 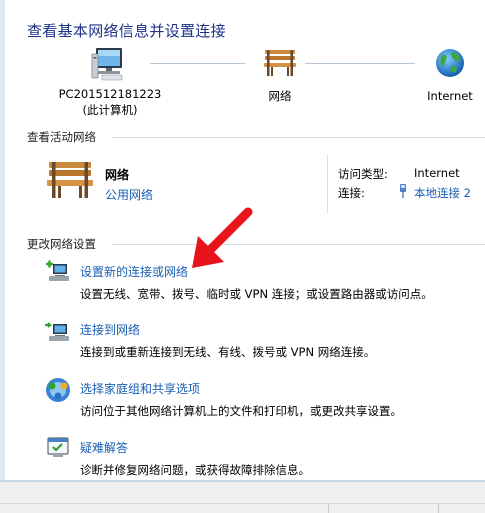 What do you see at coordinates (222, 237) in the screenshot?
I see `red-arrow-annotation` at bounding box center [222, 237].